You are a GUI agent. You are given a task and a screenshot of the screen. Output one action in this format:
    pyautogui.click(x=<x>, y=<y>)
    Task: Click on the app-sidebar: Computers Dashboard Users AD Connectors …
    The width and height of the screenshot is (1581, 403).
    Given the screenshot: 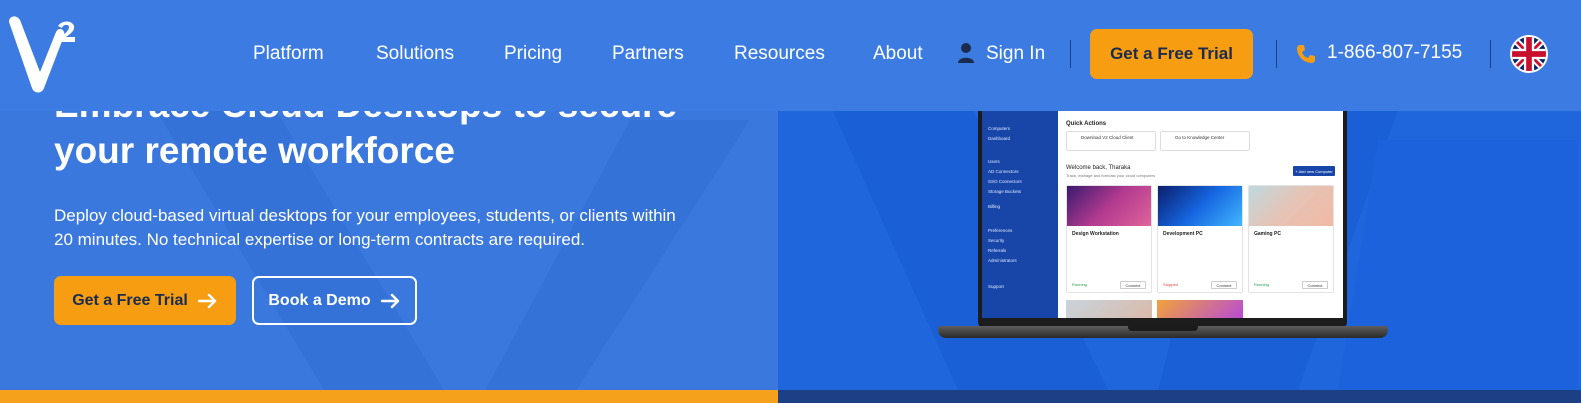 What is the action you would take?
    pyautogui.click(x=1020, y=211)
    